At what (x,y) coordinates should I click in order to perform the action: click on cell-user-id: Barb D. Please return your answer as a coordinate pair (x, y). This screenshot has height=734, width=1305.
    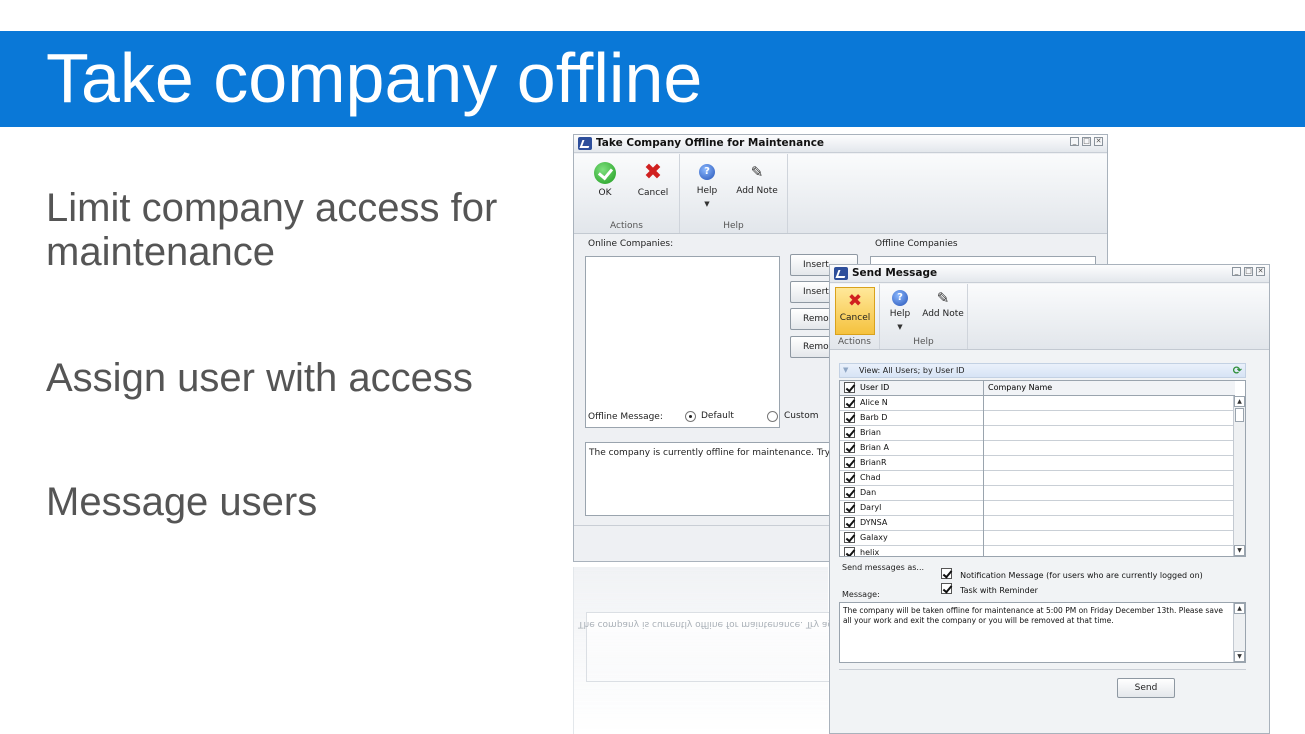
    Looking at the image, I should click on (874, 417).